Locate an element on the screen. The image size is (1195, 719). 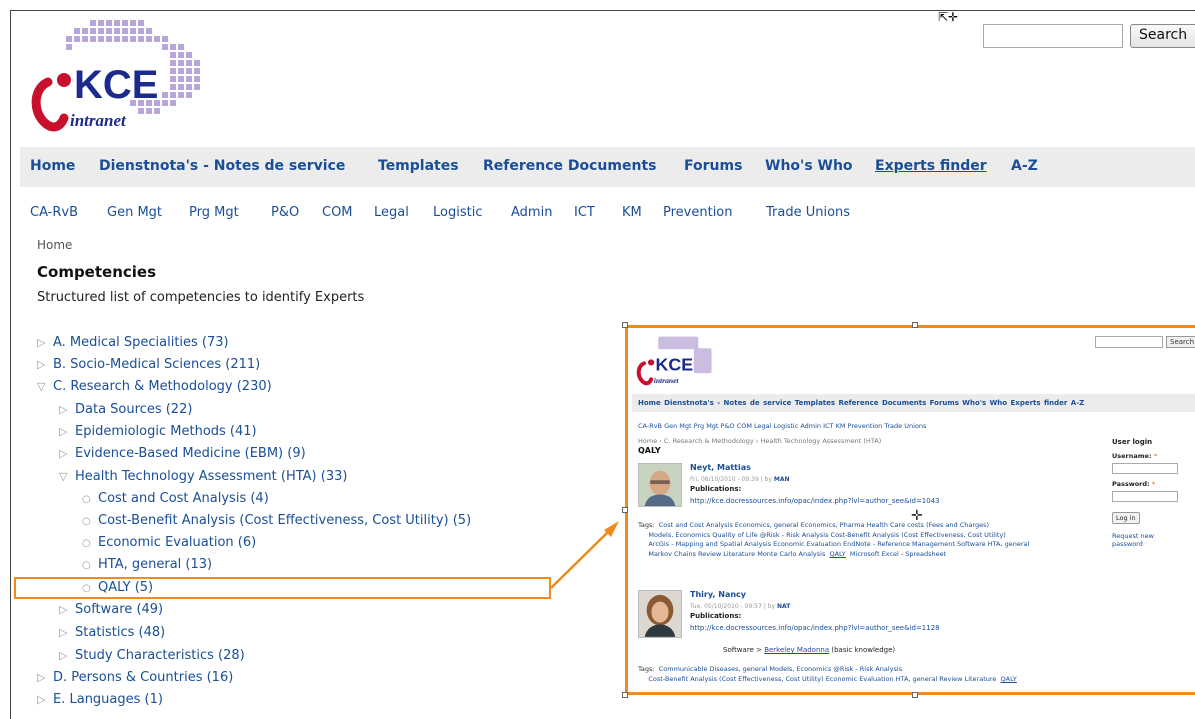
breadcrumb: Home is located at coordinates (54, 245).